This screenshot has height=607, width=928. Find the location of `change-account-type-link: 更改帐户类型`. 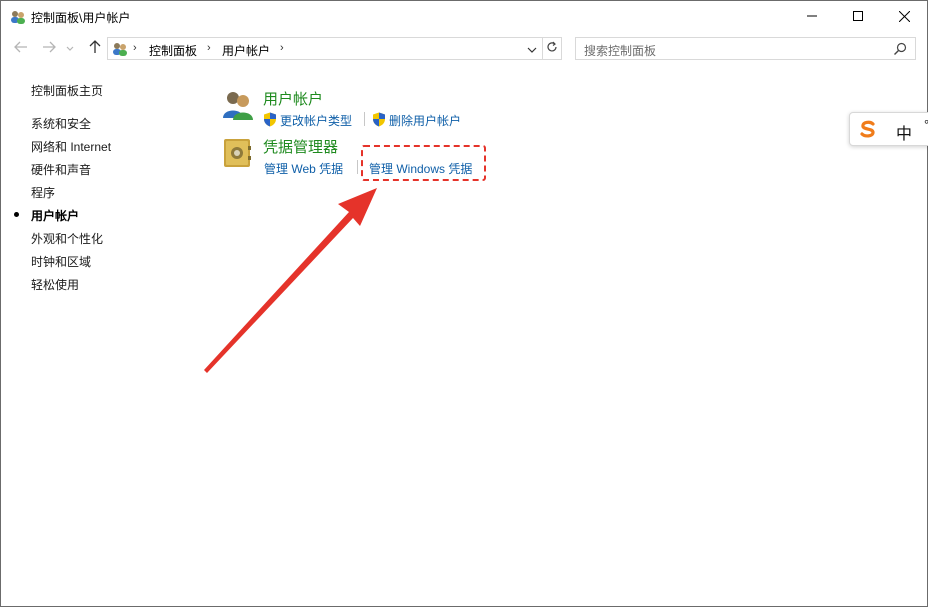

change-account-type-link: 更改帐户类型 is located at coordinates (316, 120).